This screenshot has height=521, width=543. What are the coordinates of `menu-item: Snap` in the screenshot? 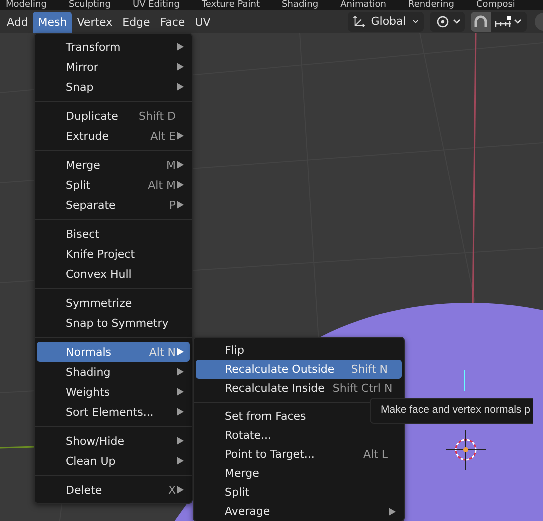 It's located at (113, 87).